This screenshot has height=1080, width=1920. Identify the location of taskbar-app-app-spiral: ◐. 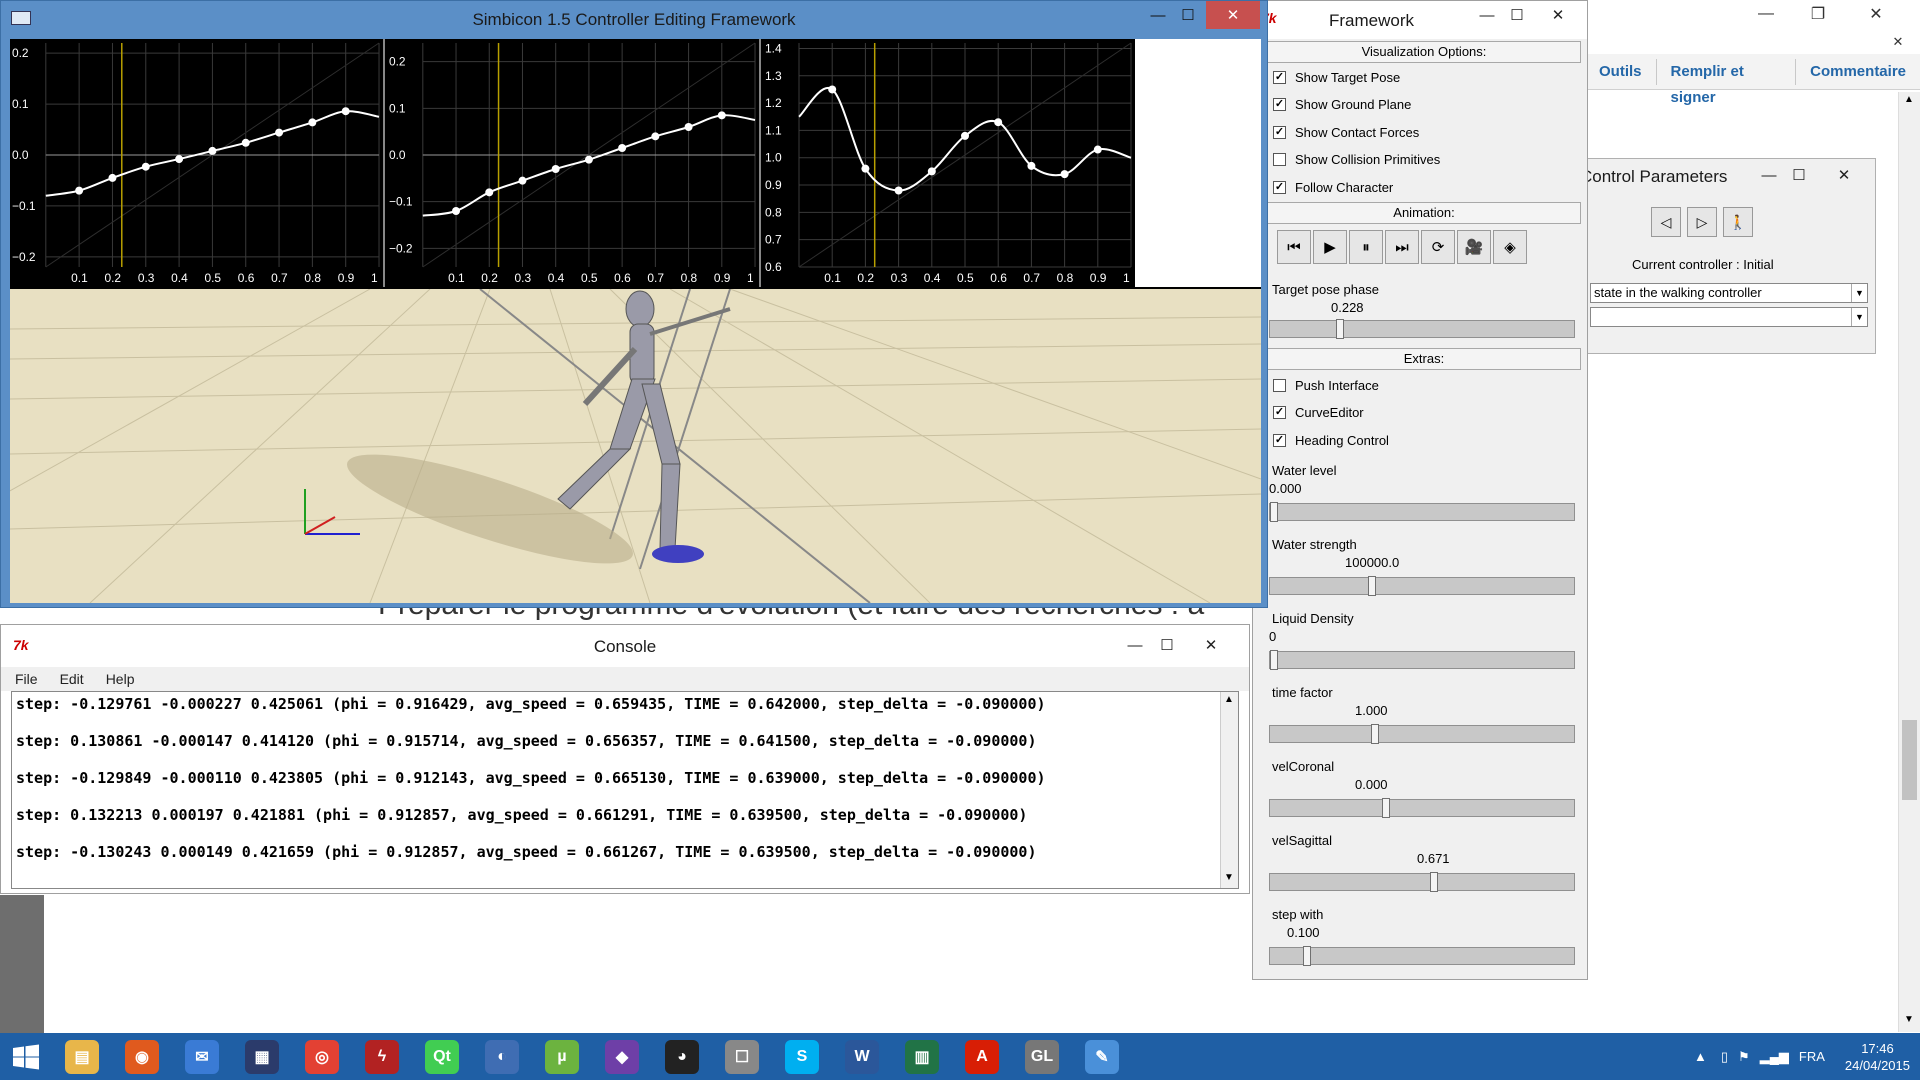
(502, 1056).